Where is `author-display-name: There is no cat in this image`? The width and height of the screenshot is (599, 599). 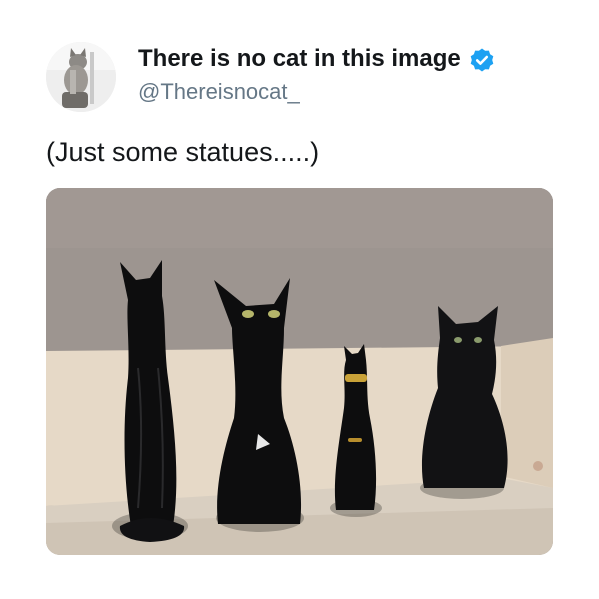 author-display-name: There is no cat in this image is located at coordinates (299, 59).